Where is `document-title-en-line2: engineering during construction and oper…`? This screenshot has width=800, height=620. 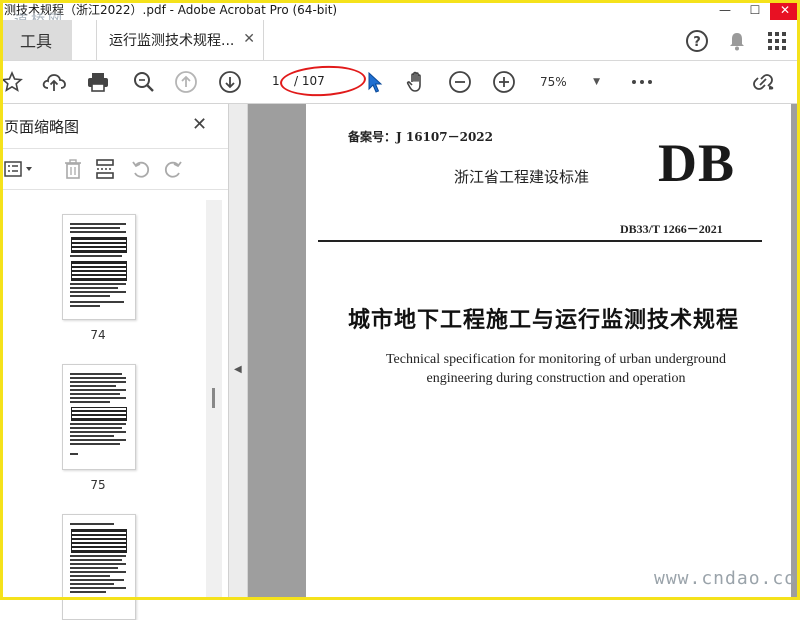 document-title-en-line2: engineering during construction and oper… is located at coordinates (556, 378).